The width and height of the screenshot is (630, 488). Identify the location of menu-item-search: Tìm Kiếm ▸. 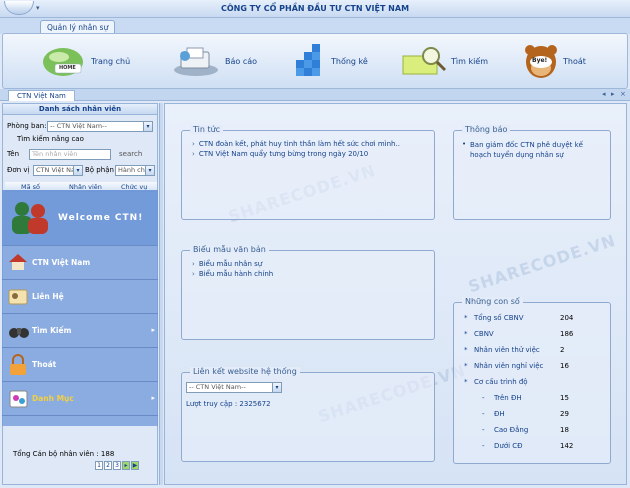
(80, 331).